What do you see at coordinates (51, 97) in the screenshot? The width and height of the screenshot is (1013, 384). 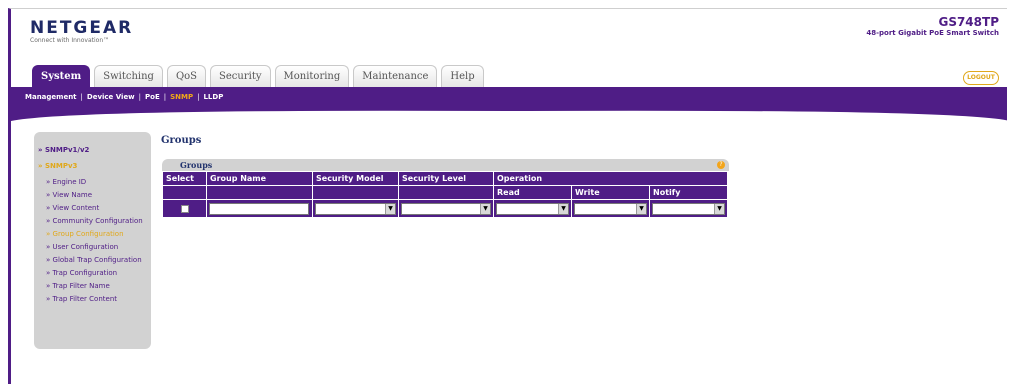 I see `subnav-management: Management` at bounding box center [51, 97].